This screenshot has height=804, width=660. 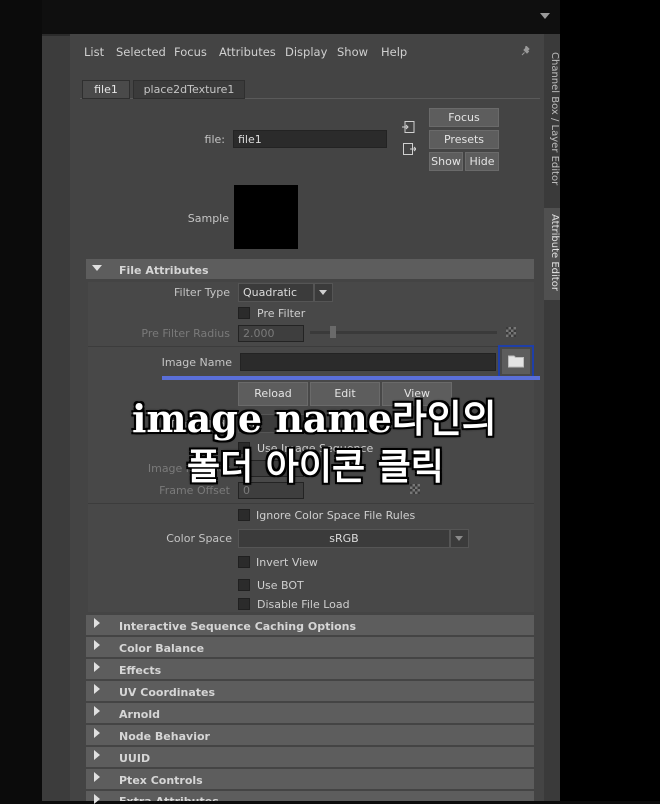 I want to click on section-title: Color Balance, so click(x=162, y=648).